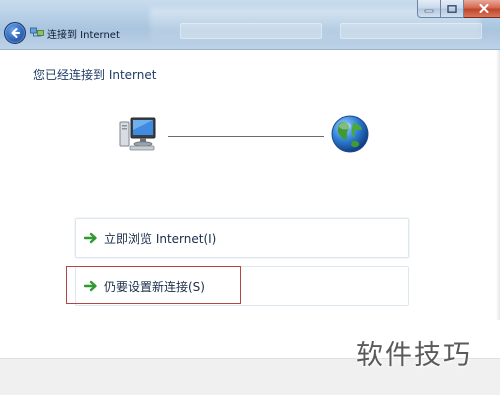 The height and width of the screenshot is (395, 500). Describe the element at coordinates (95, 75) in the screenshot. I see `page-heading: 您已经连接到 Internet` at that location.